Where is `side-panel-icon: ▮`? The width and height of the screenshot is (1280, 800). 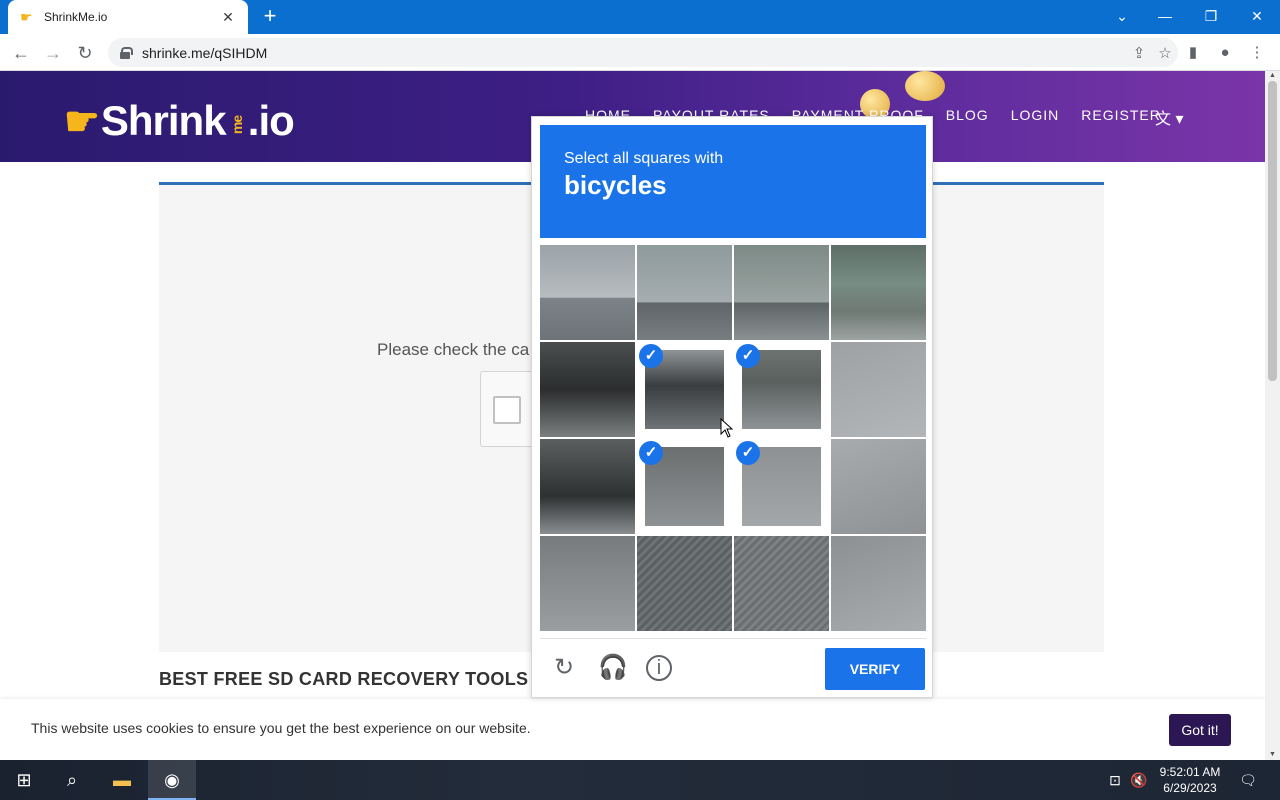
side-panel-icon: ▮ is located at coordinates (1193, 53).